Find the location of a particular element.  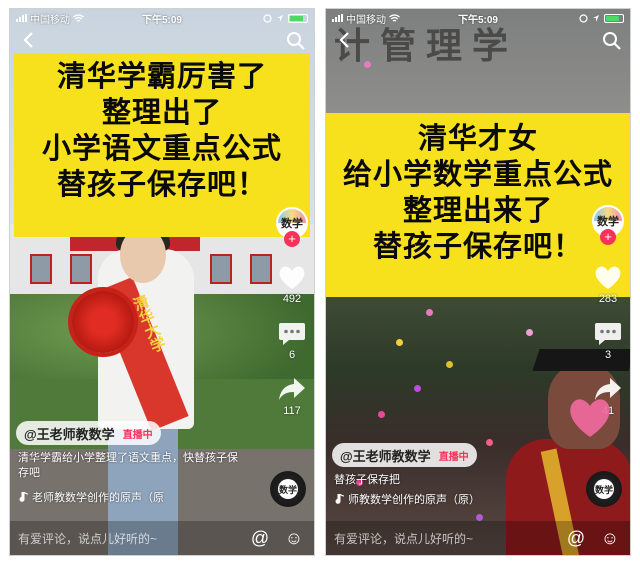

music-title: 师教数学创作的原声（原） is located at coordinates (414, 500).